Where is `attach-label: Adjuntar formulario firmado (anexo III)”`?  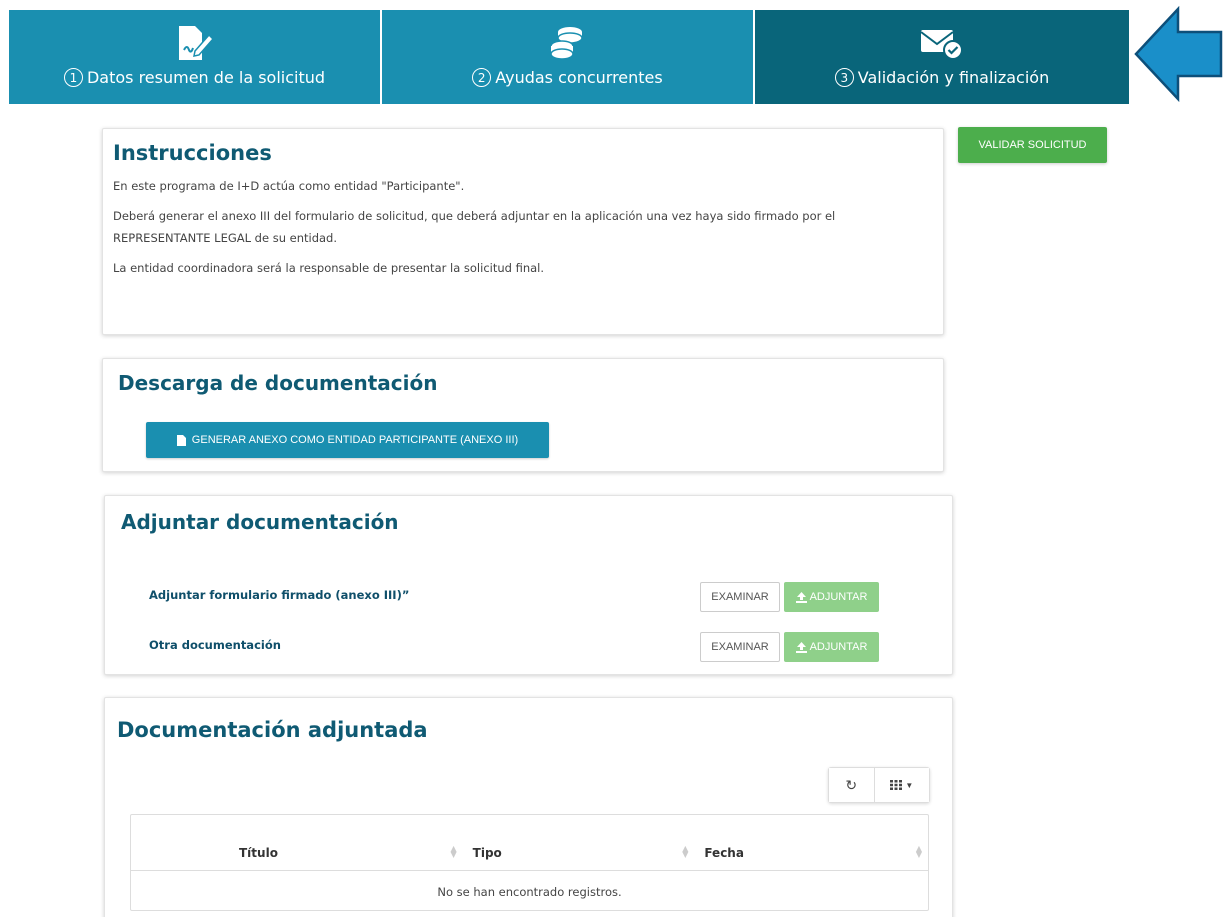
attach-label: Adjuntar formulario firmado (anexo III)” is located at coordinates (279, 595).